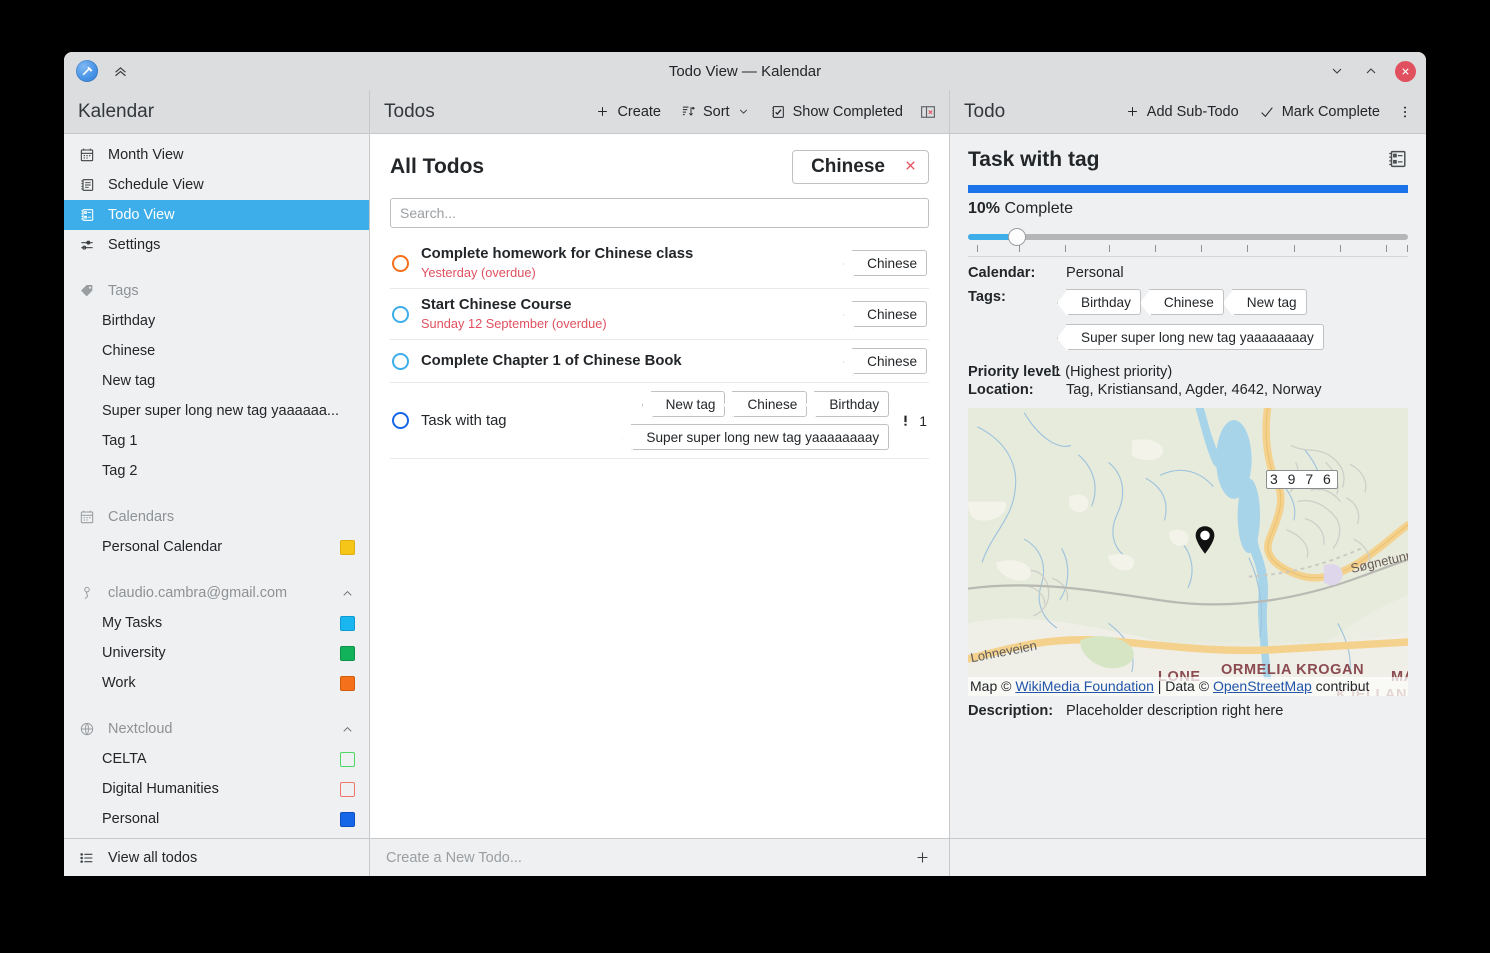 Image resolution: width=1490 pixels, height=953 pixels. Describe the element at coordinates (1002, 273) in the screenshot. I see `detail-label: Calendar:` at that location.